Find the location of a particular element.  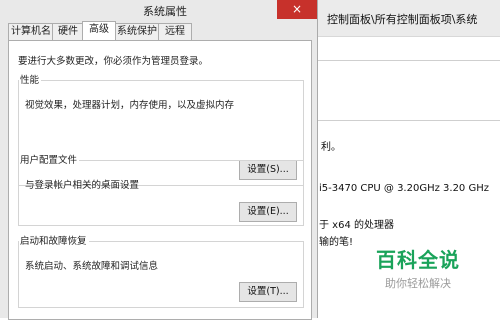

address-bar: 控制面板\所有控制面板项\系统 is located at coordinates (402, 19).